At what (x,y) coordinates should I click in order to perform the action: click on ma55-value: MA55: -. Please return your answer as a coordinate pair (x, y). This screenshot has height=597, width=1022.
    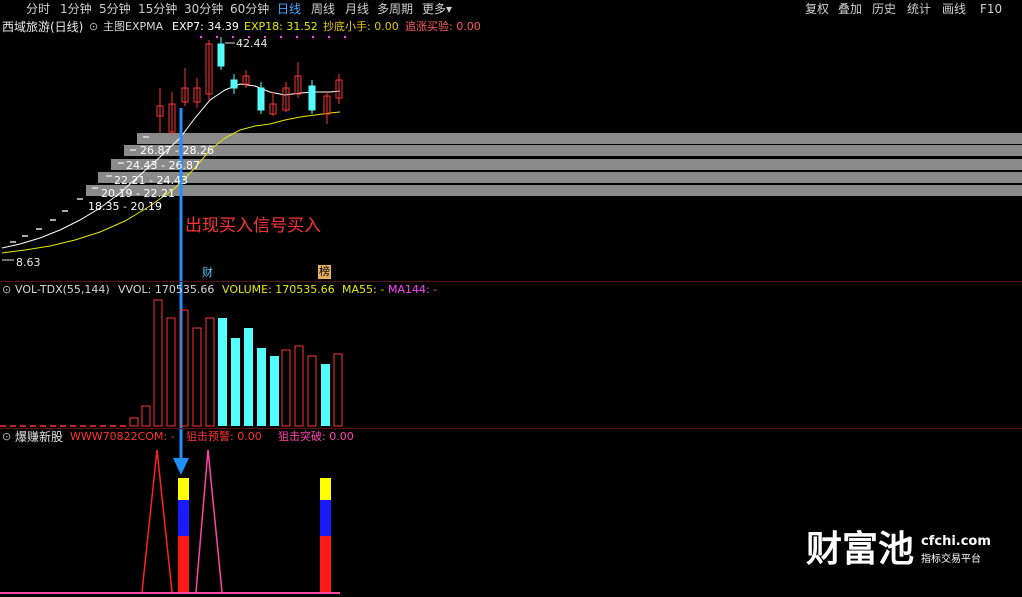
    Looking at the image, I should click on (363, 289).